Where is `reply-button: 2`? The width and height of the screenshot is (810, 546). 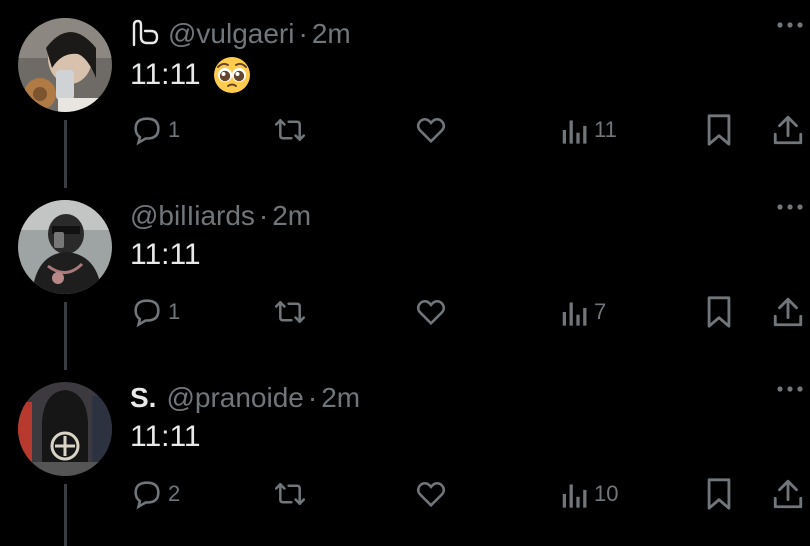 reply-button: 2 is located at coordinates (155, 494).